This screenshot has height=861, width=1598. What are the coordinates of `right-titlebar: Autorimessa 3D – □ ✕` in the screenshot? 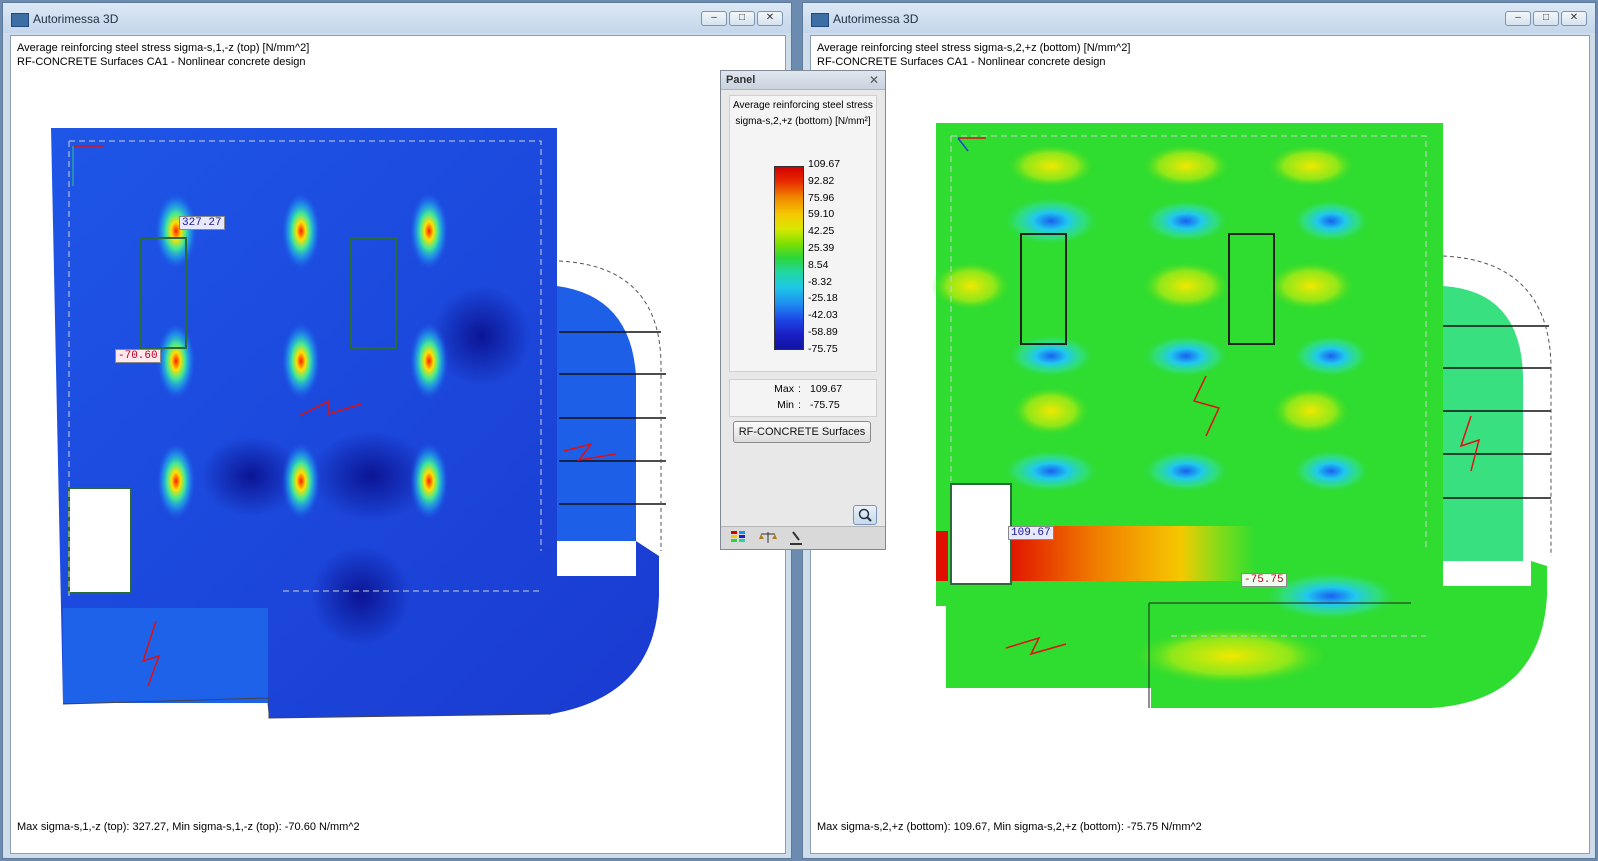 It's located at (1199, 18).